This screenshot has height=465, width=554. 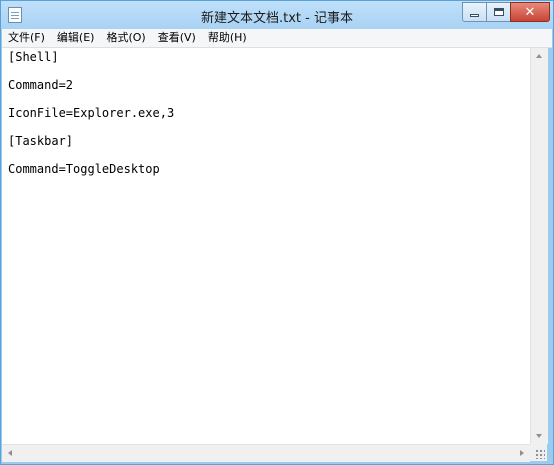 I want to click on resize-grip-icon, so click(x=540, y=454).